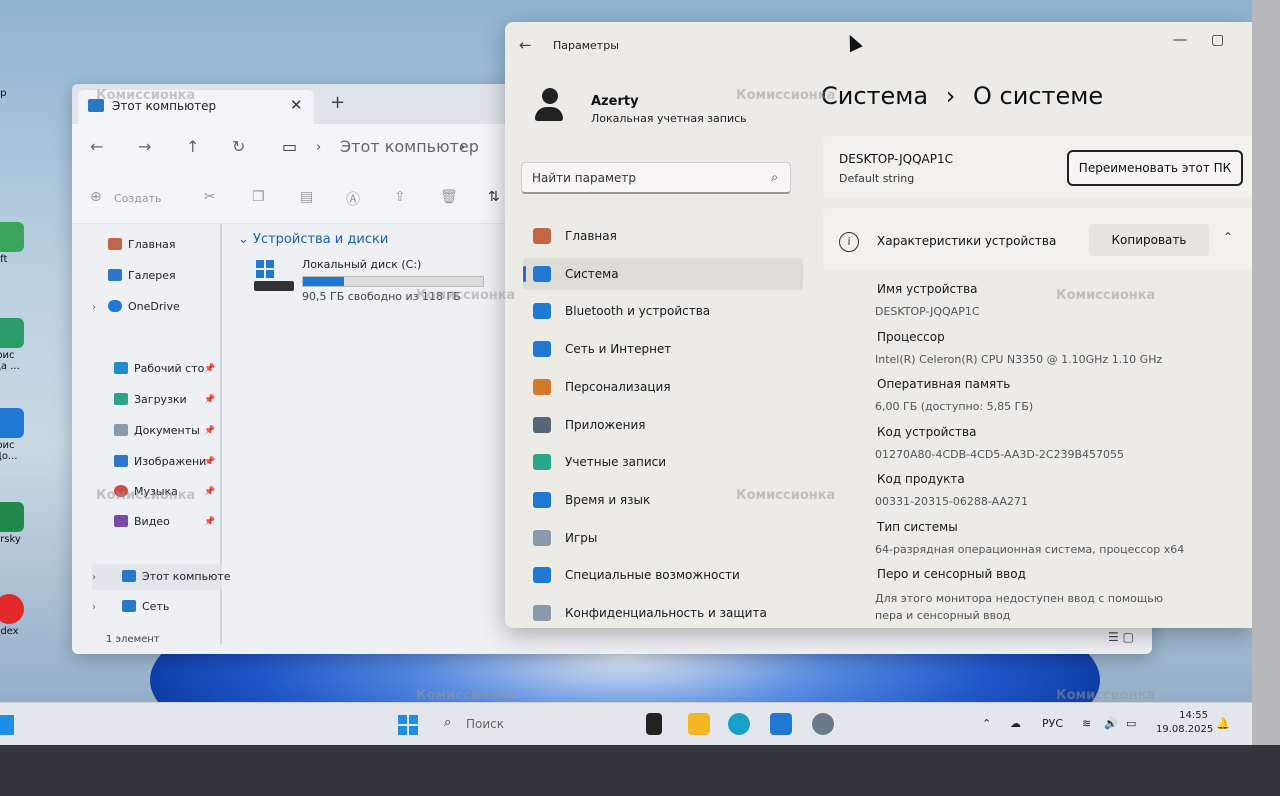 The height and width of the screenshot is (796, 1280). Describe the element at coordinates (160, 461) in the screenshot. I see `sidebar-item-pictures: Изображени` at that location.